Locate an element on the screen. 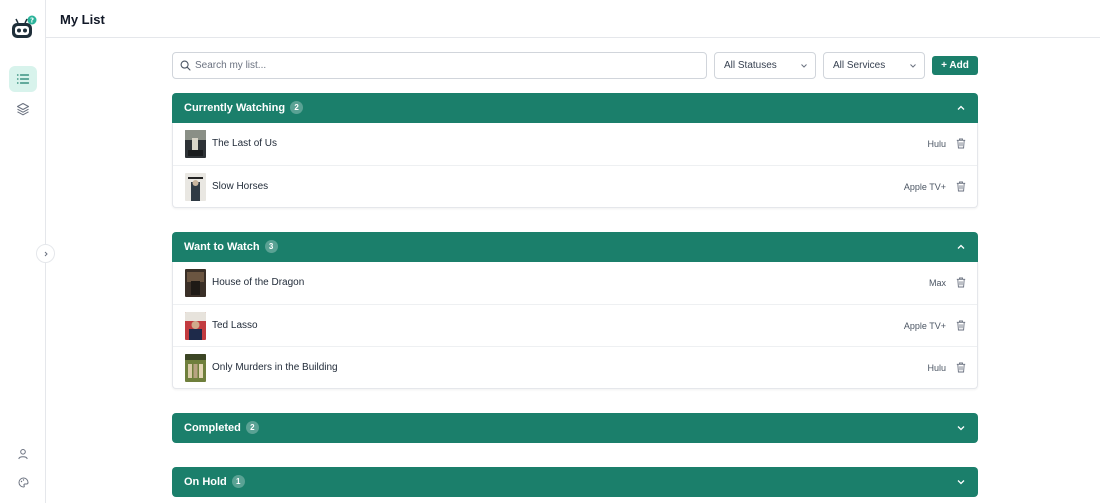 The width and height of the screenshot is (1100, 503). service-filter-select: All Services is located at coordinates (874, 65).